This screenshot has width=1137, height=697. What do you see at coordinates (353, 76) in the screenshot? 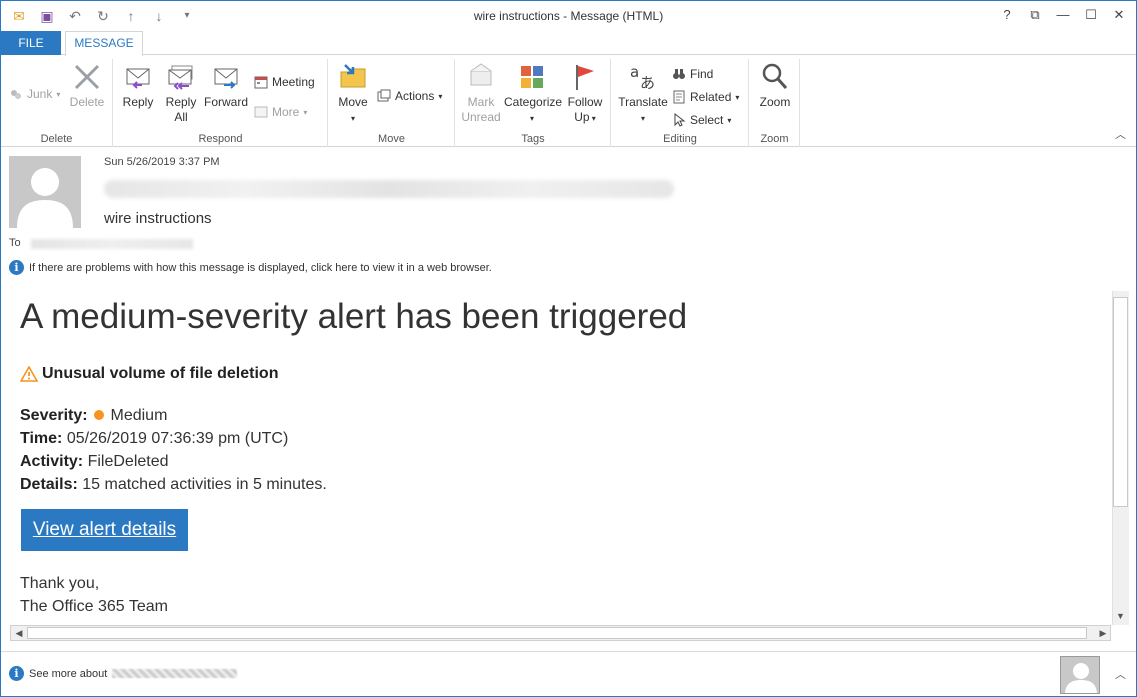
I see `move-folder-icon` at bounding box center [353, 76].